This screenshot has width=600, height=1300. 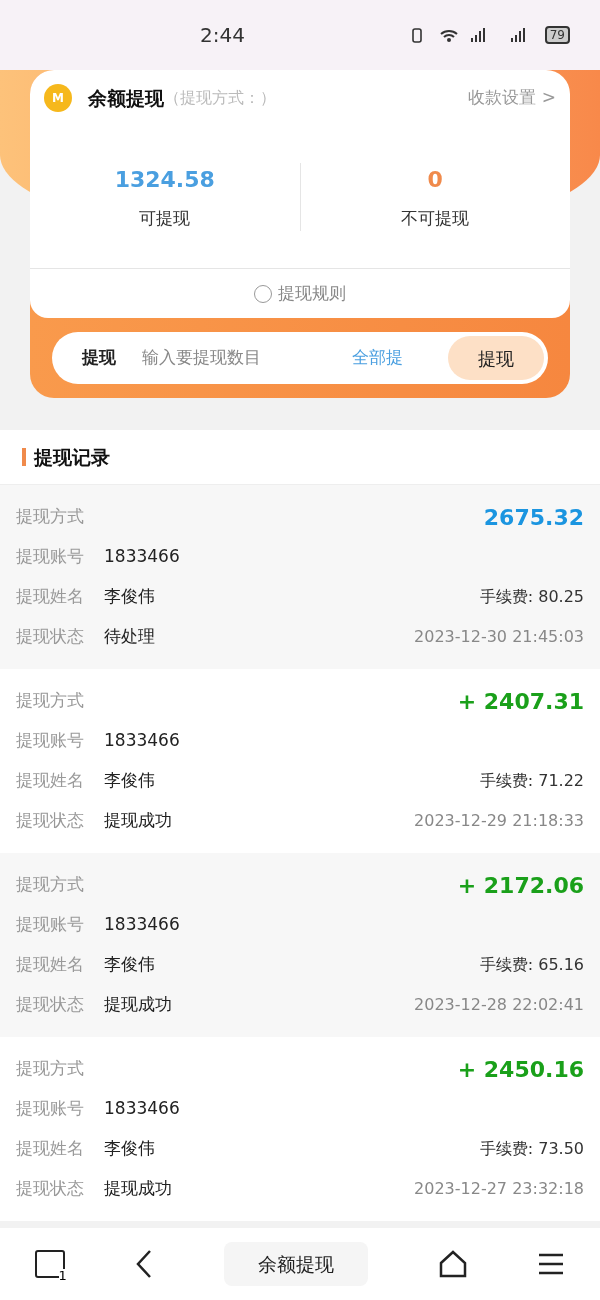 What do you see at coordinates (520, 701) in the screenshot?
I see `withdraw-amount: + 2407.31` at bounding box center [520, 701].